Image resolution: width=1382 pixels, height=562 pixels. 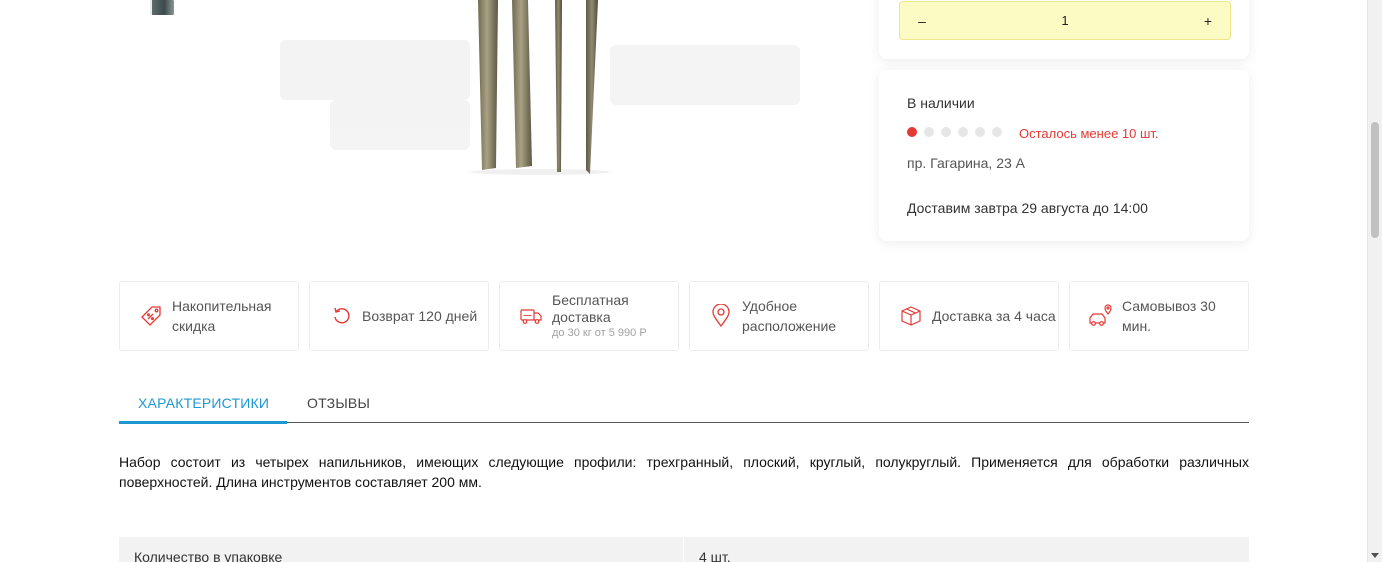 I want to click on feature-location: Удобное расположение, so click(x=779, y=316).